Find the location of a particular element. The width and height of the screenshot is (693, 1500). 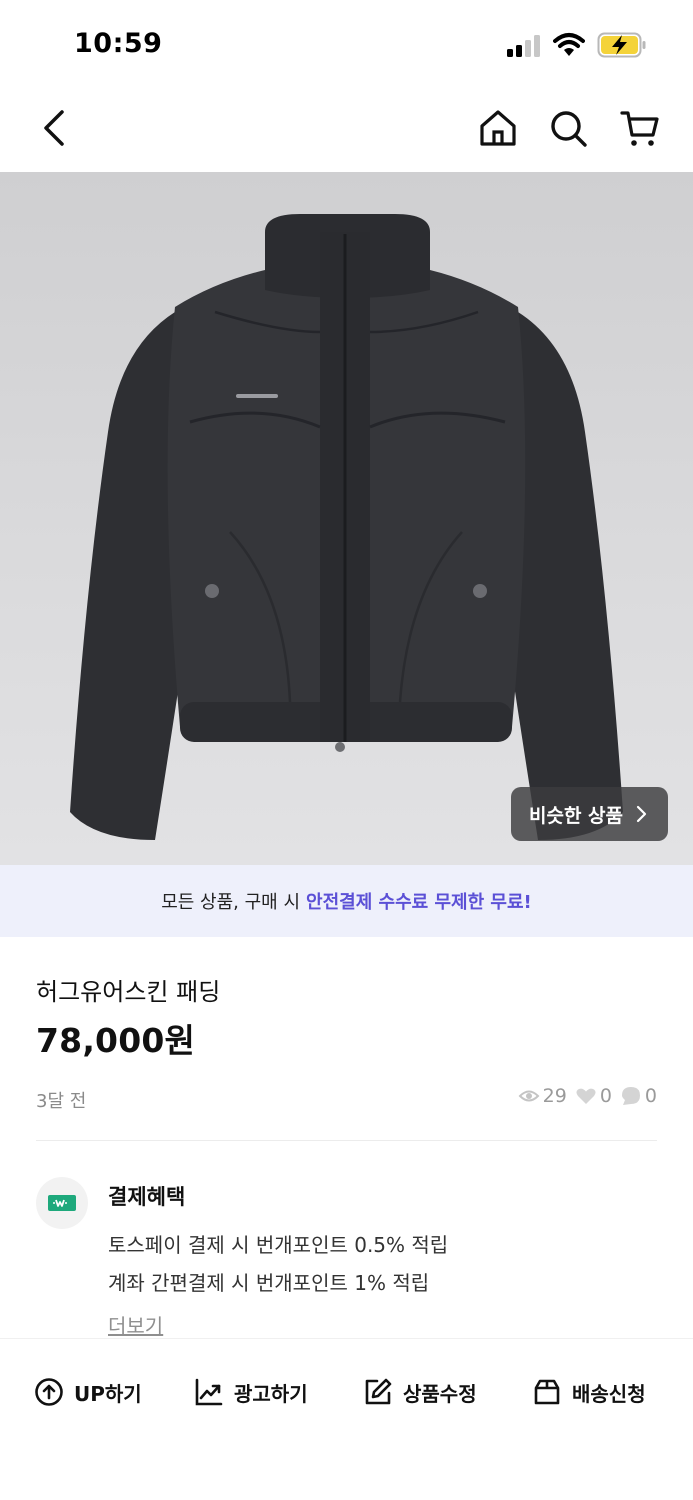

heart-icon is located at coordinates (586, 1096).